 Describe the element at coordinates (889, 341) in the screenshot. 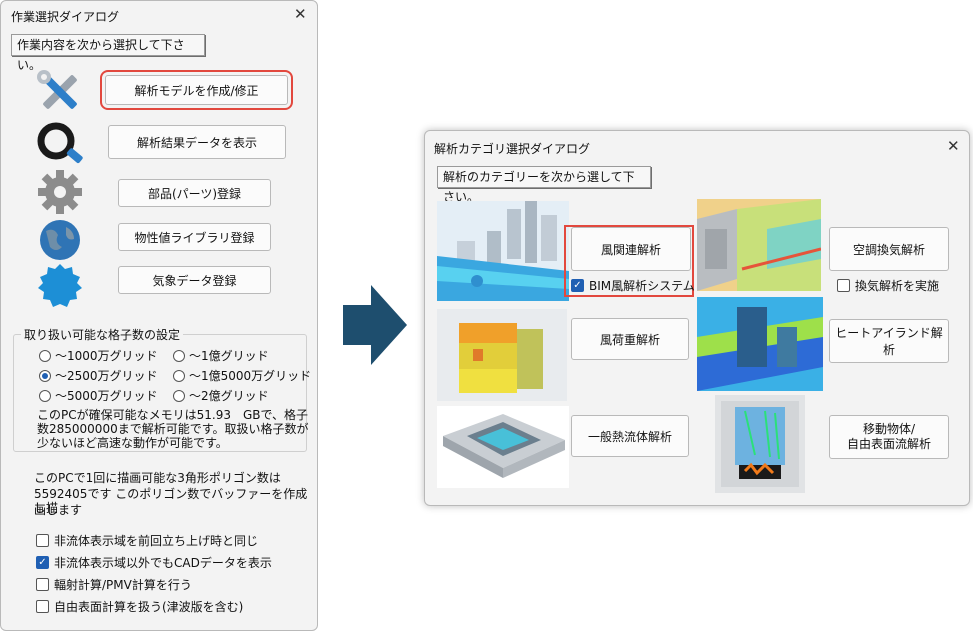

I see `heat-island-button: ヒートアイランド解析` at that location.